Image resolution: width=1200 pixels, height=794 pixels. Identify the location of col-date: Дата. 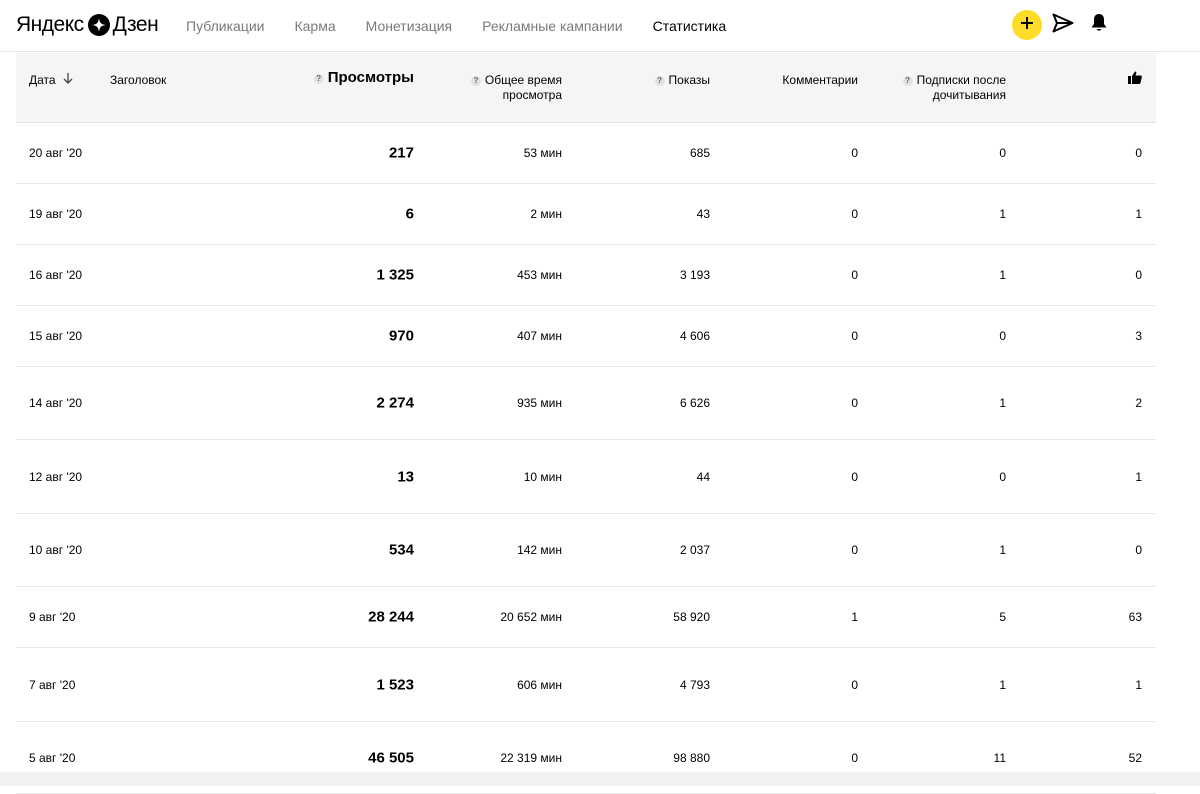
(51, 80).